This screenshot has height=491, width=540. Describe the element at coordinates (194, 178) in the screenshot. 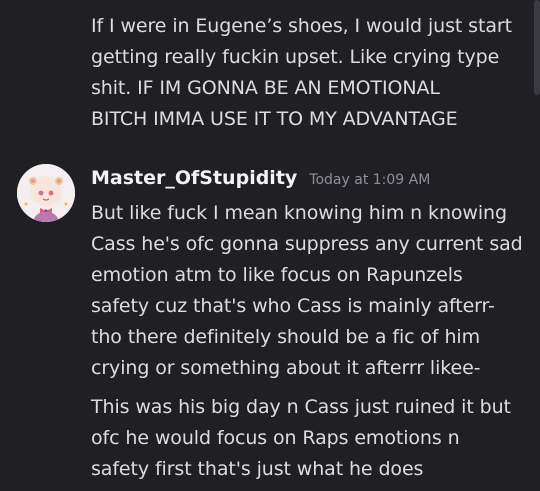

I see `username: Master_OfStupidity` at that location.